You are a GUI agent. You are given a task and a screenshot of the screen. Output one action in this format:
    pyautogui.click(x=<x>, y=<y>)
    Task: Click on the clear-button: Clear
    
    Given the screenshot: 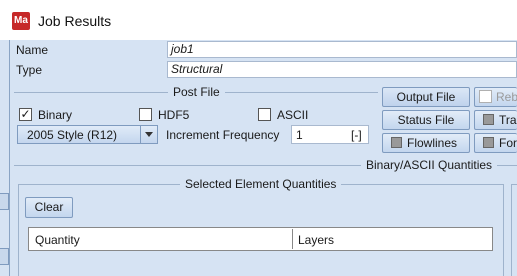 What is the action you would take?
    pyautogui.click(x=49, y=207)
    